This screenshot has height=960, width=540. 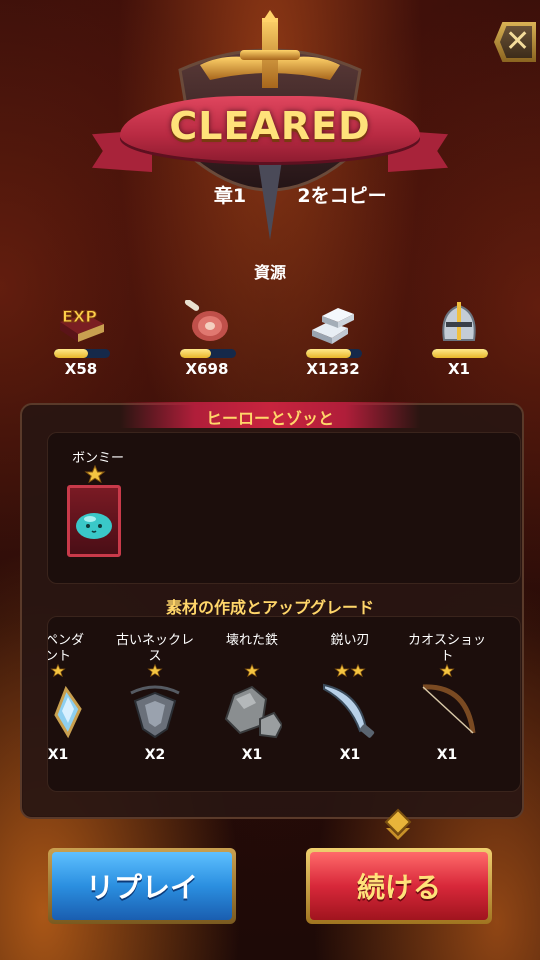 What do you see at coordinates (79, 316) in the screenshot?
I see `svg-text: EXP` at bounding box center [79, 316].